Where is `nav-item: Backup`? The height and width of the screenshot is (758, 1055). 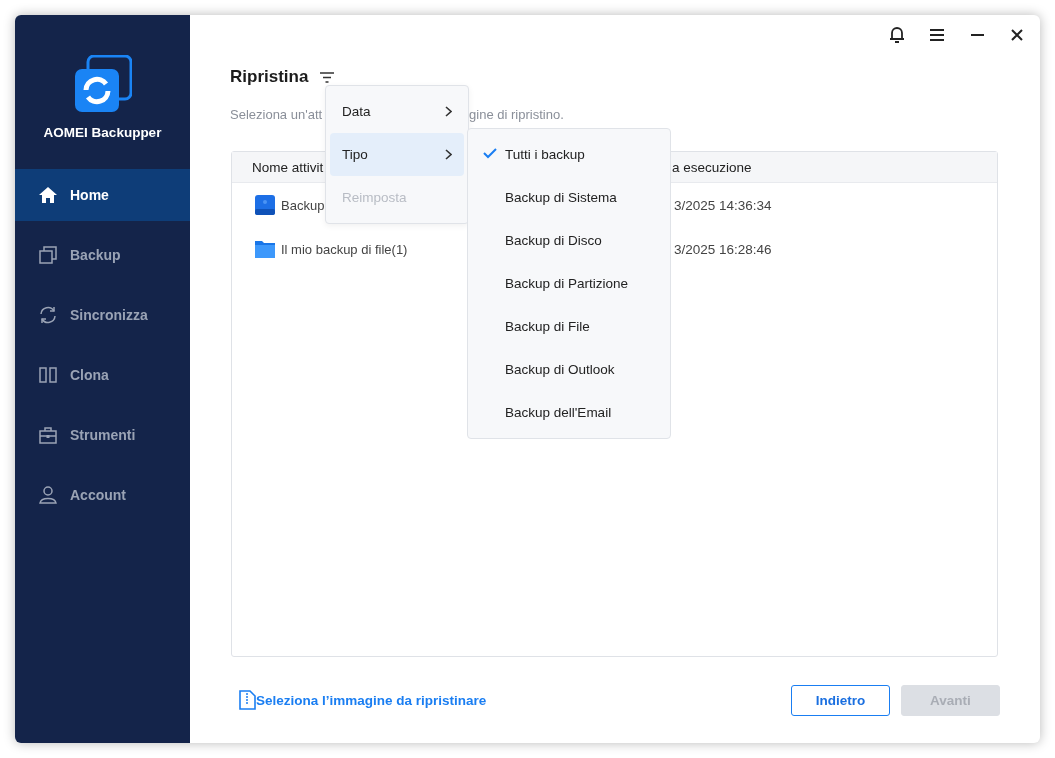
nav-item: Backup is located at coordinates (102, 255).